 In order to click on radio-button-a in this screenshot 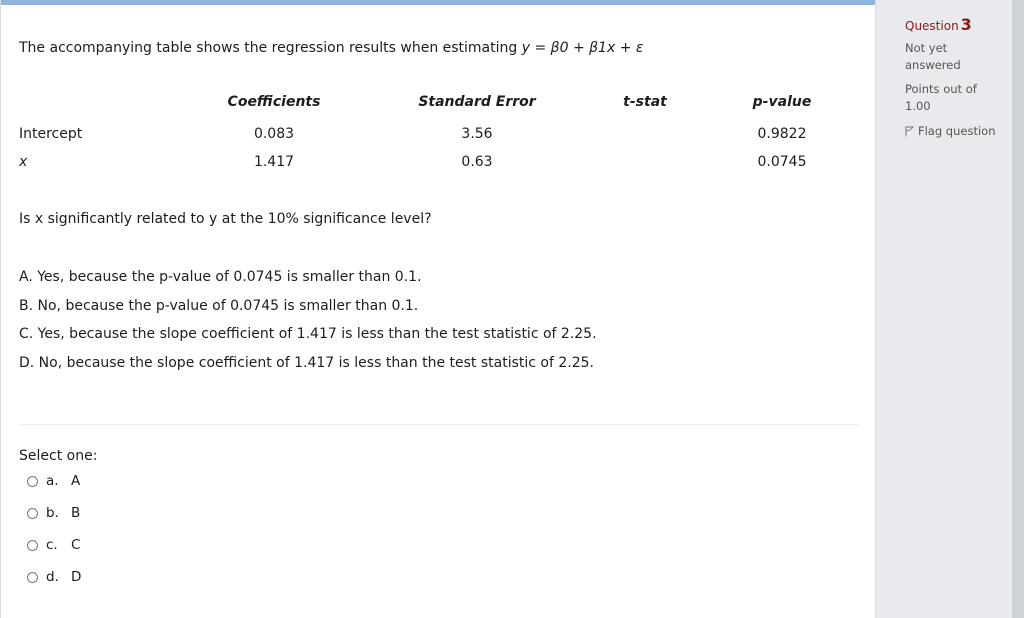, I will do `click(32, 481)`.